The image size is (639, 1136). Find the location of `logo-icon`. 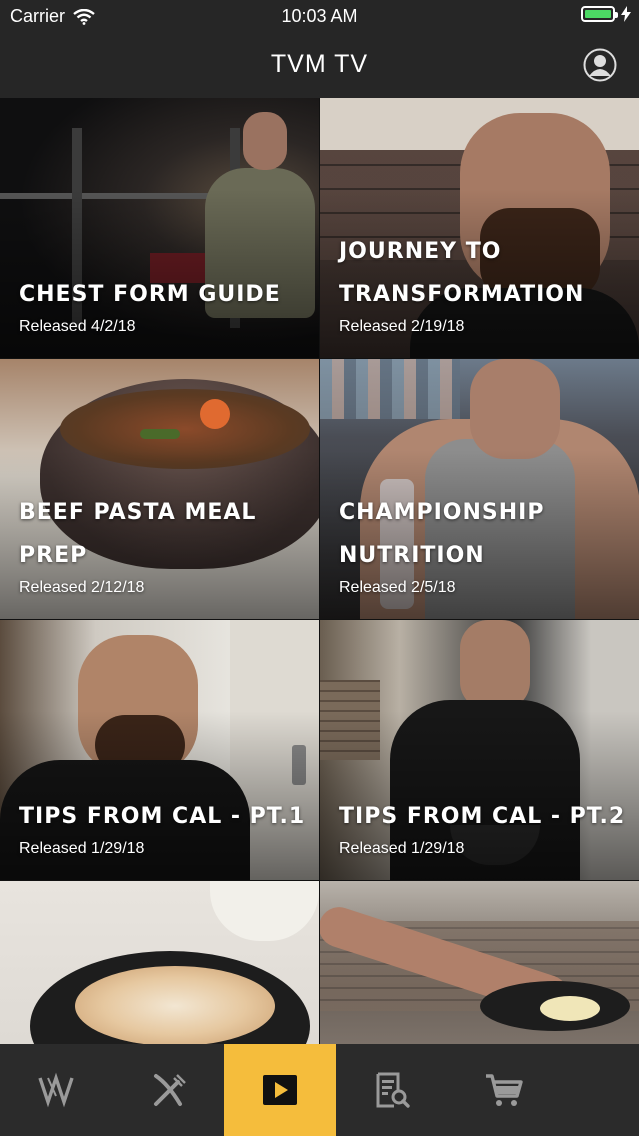

logo-icon is located at coordinates (56, 1090).